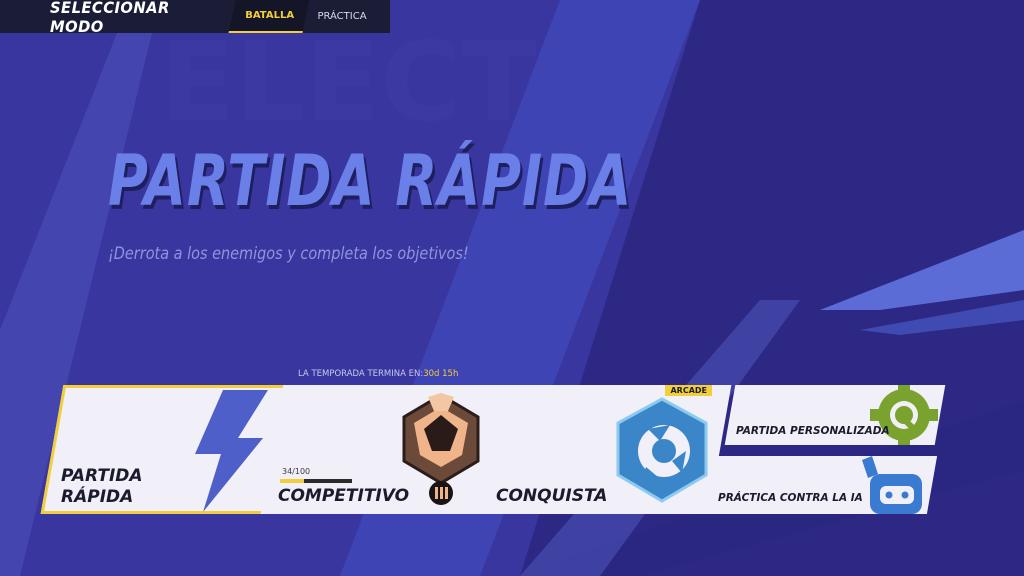 Image resolution: width=1024 pixels, height=576 pixels. What do you see at coordinates (441, 449) in the screenshot?
I see `rank-emblem-icon` at bounding box center [441, 449].